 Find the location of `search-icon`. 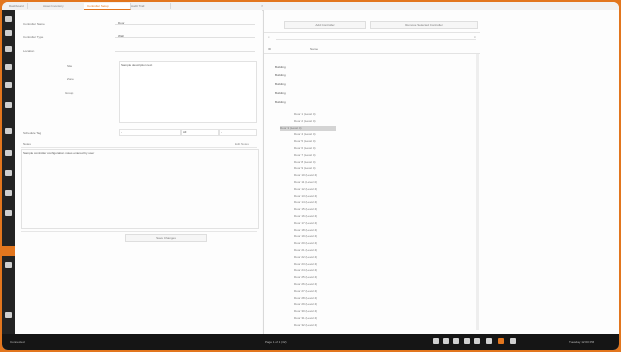

search-icon is located at coordinates (446, 341).